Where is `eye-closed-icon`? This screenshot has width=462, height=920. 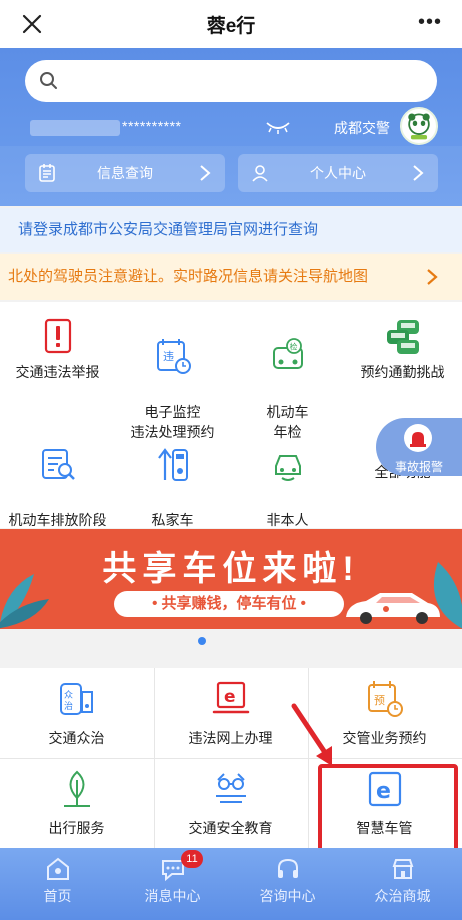 eye-closed-icon is located at coordinates (278, 127).